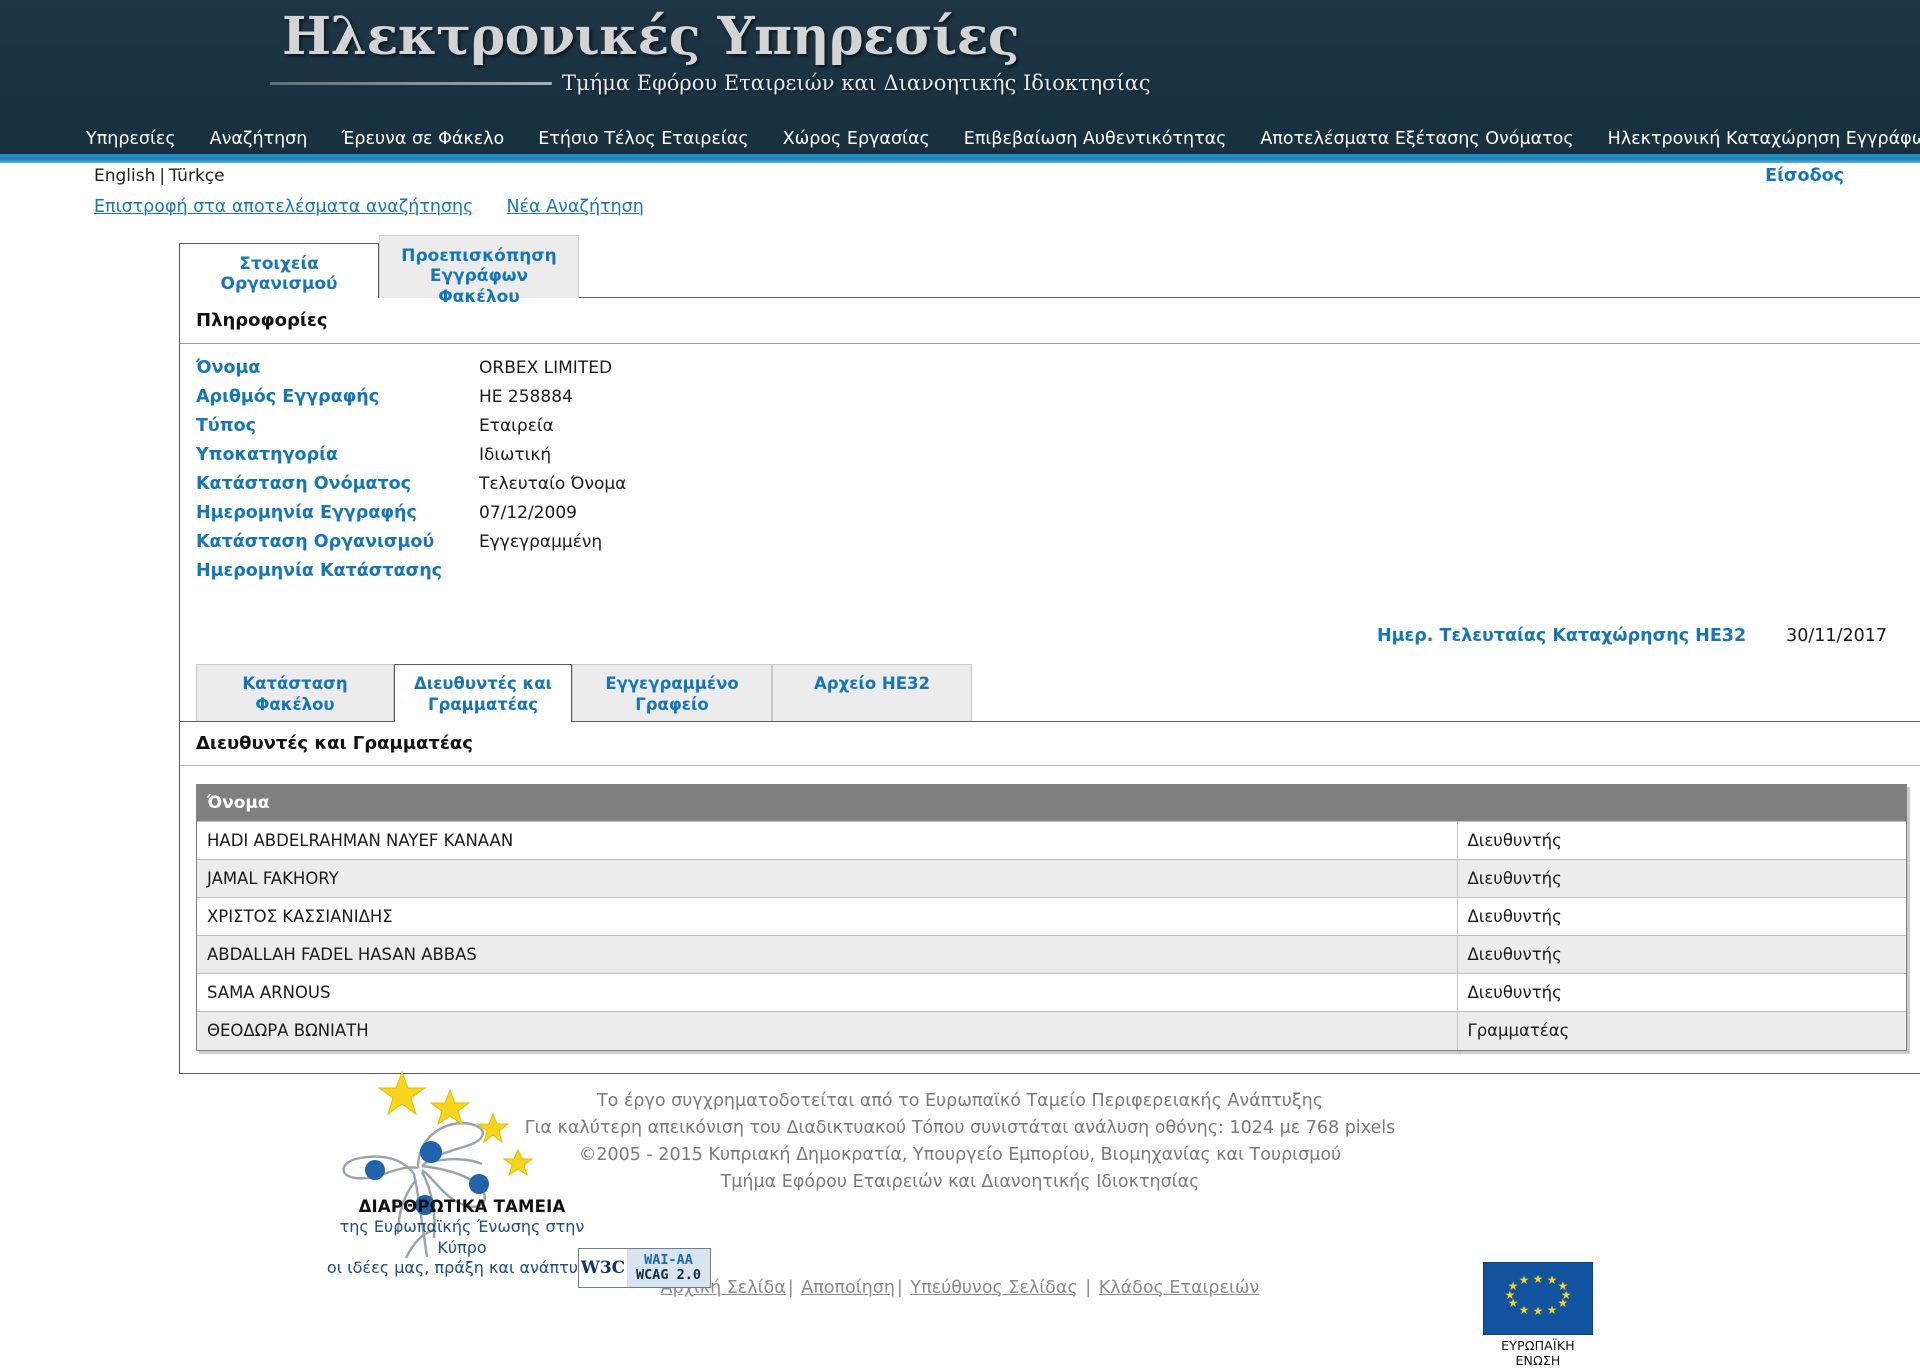  What do you see at coordinates (267, 455) in the screenshot?
I see `info-label-subcategory: Υποκατηγορία` at bounding box center [267, 455].